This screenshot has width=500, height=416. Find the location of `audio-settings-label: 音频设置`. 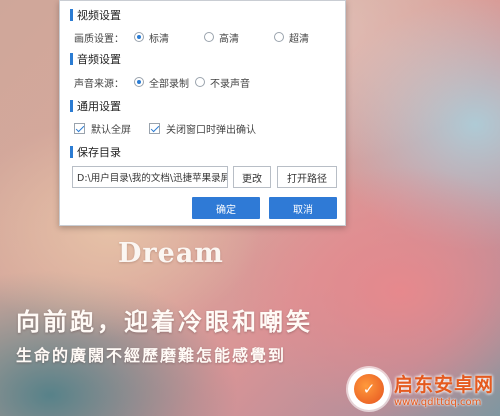

audio-settings-label: 音频设置 is located at coordinates (99, 59).